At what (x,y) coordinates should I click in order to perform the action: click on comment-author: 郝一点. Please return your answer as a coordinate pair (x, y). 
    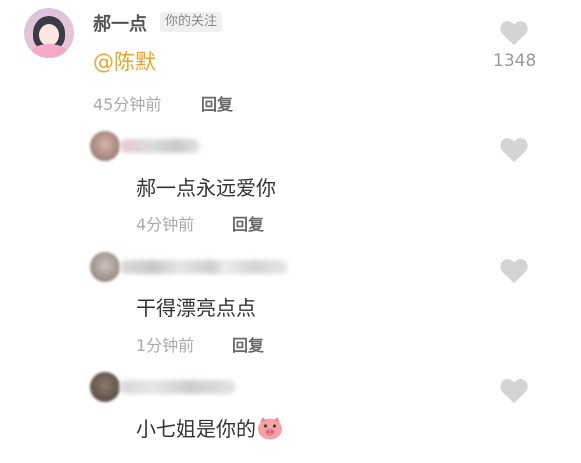
    Looking at the image, I should click on (120, 23).